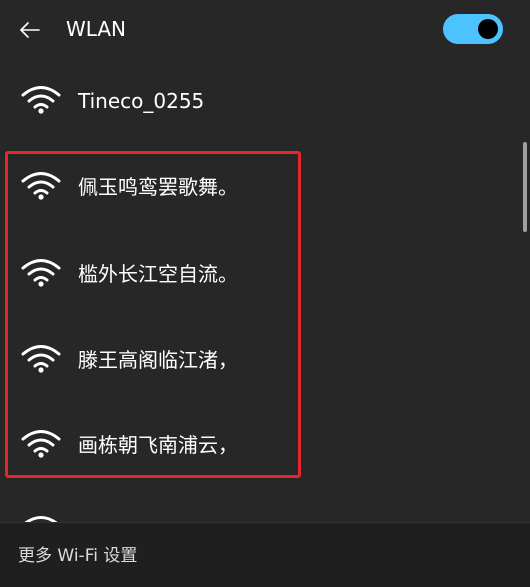  What do you see at coordinates (265, 29) in the screenshot?
I see `flyout-header: WLAN` at bounding box center [265, 29].